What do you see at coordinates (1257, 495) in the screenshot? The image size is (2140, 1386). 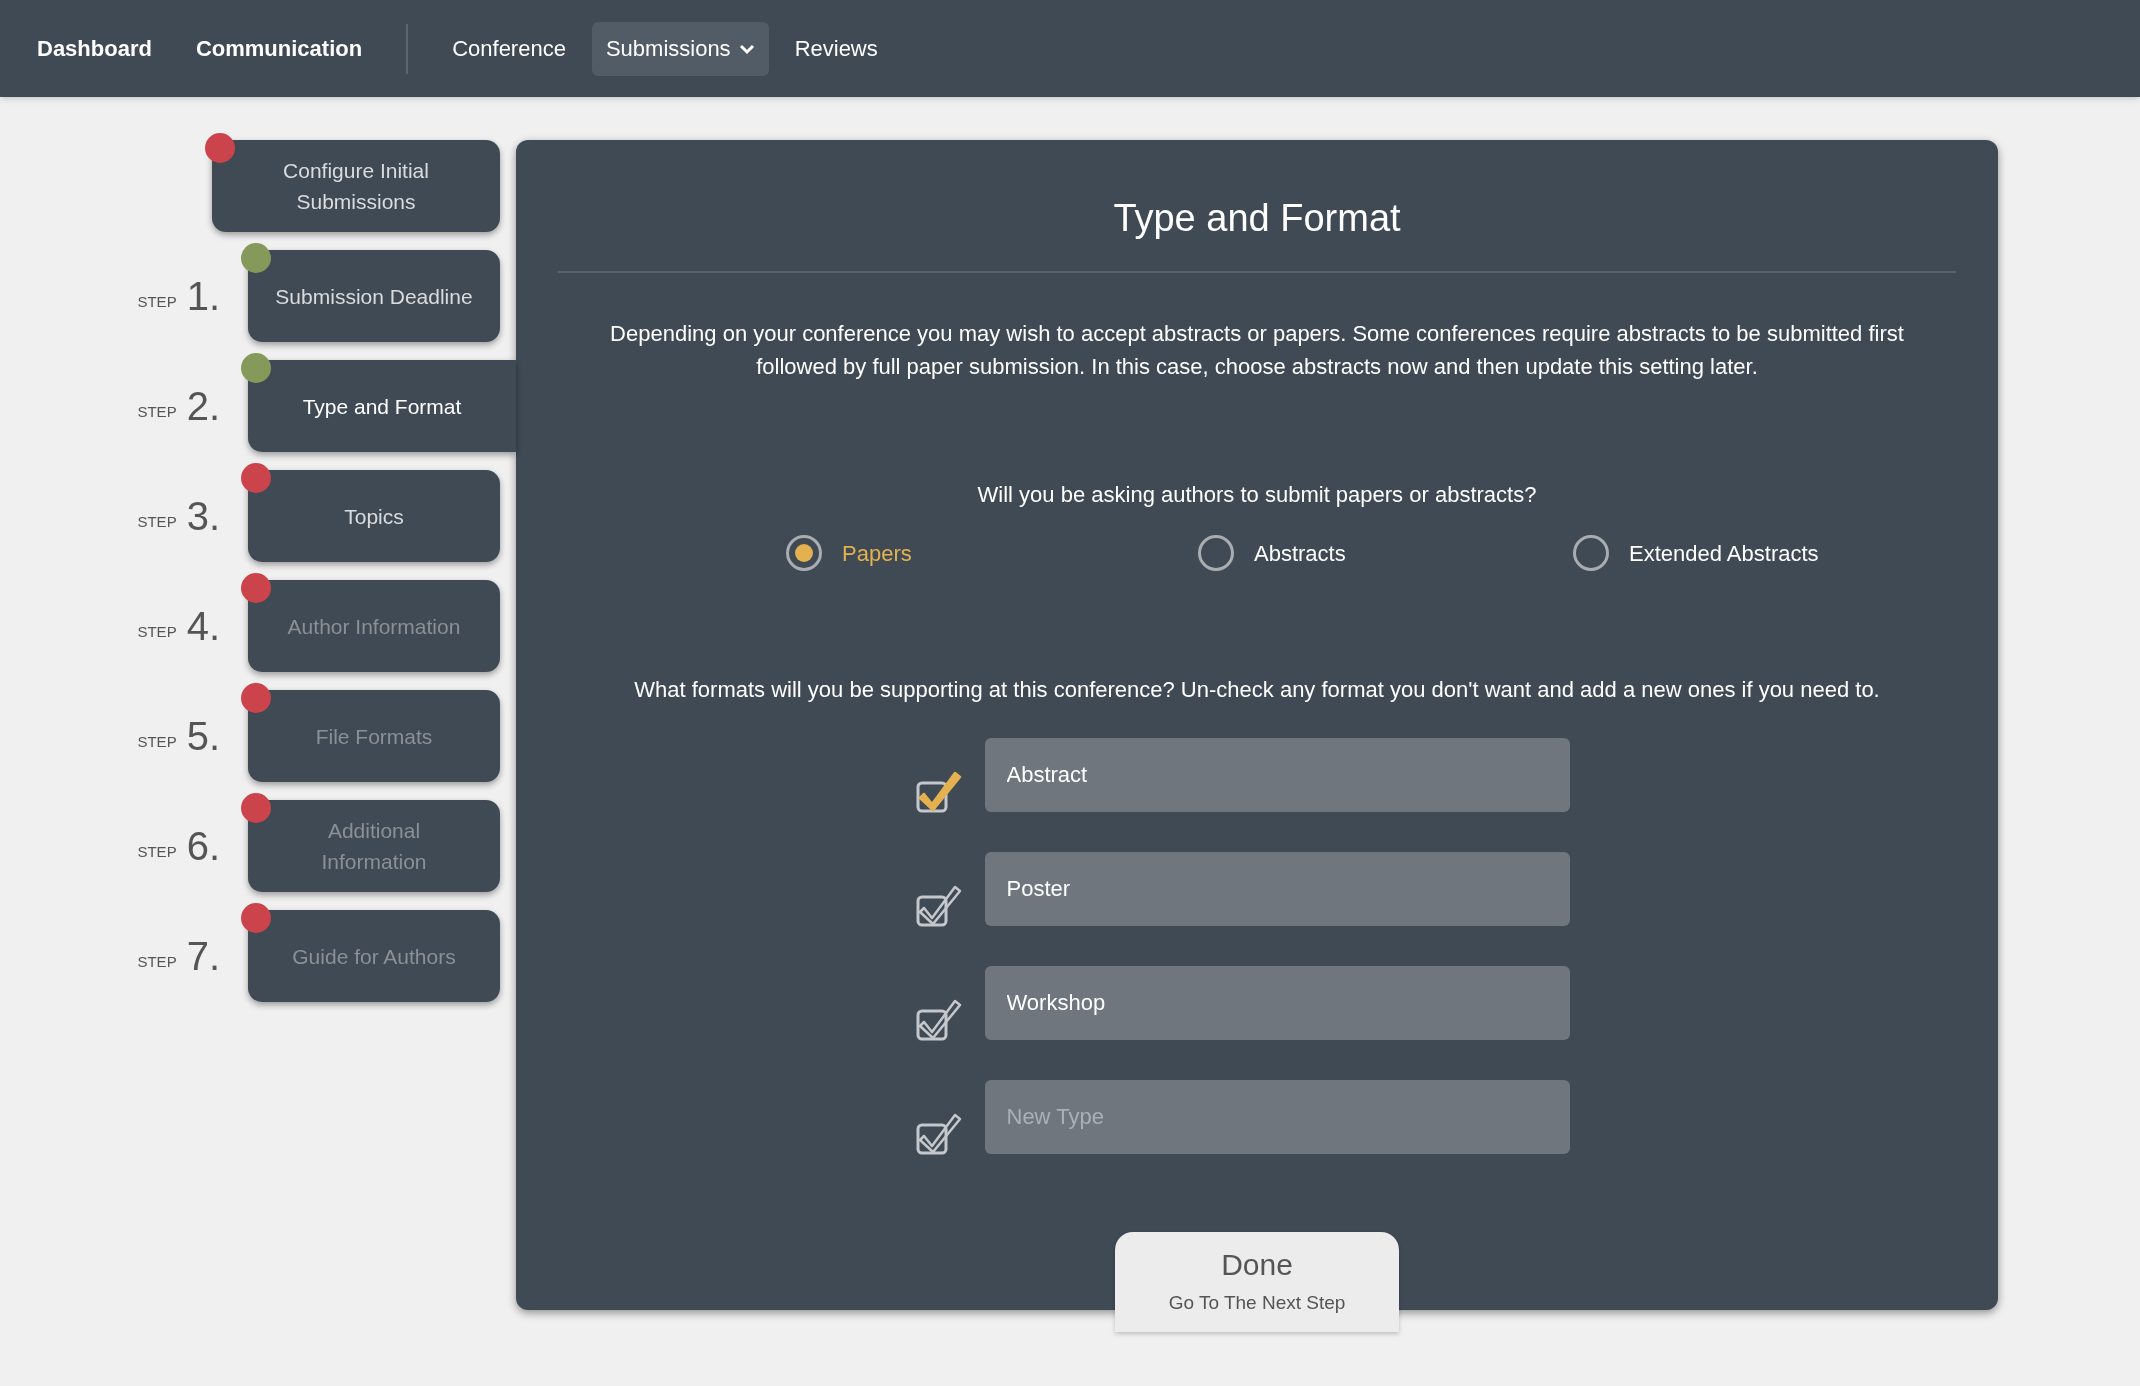 I see `question-text: Will you be asking authors to submit papers or abstracts?` at bounding box center [1257, 495].